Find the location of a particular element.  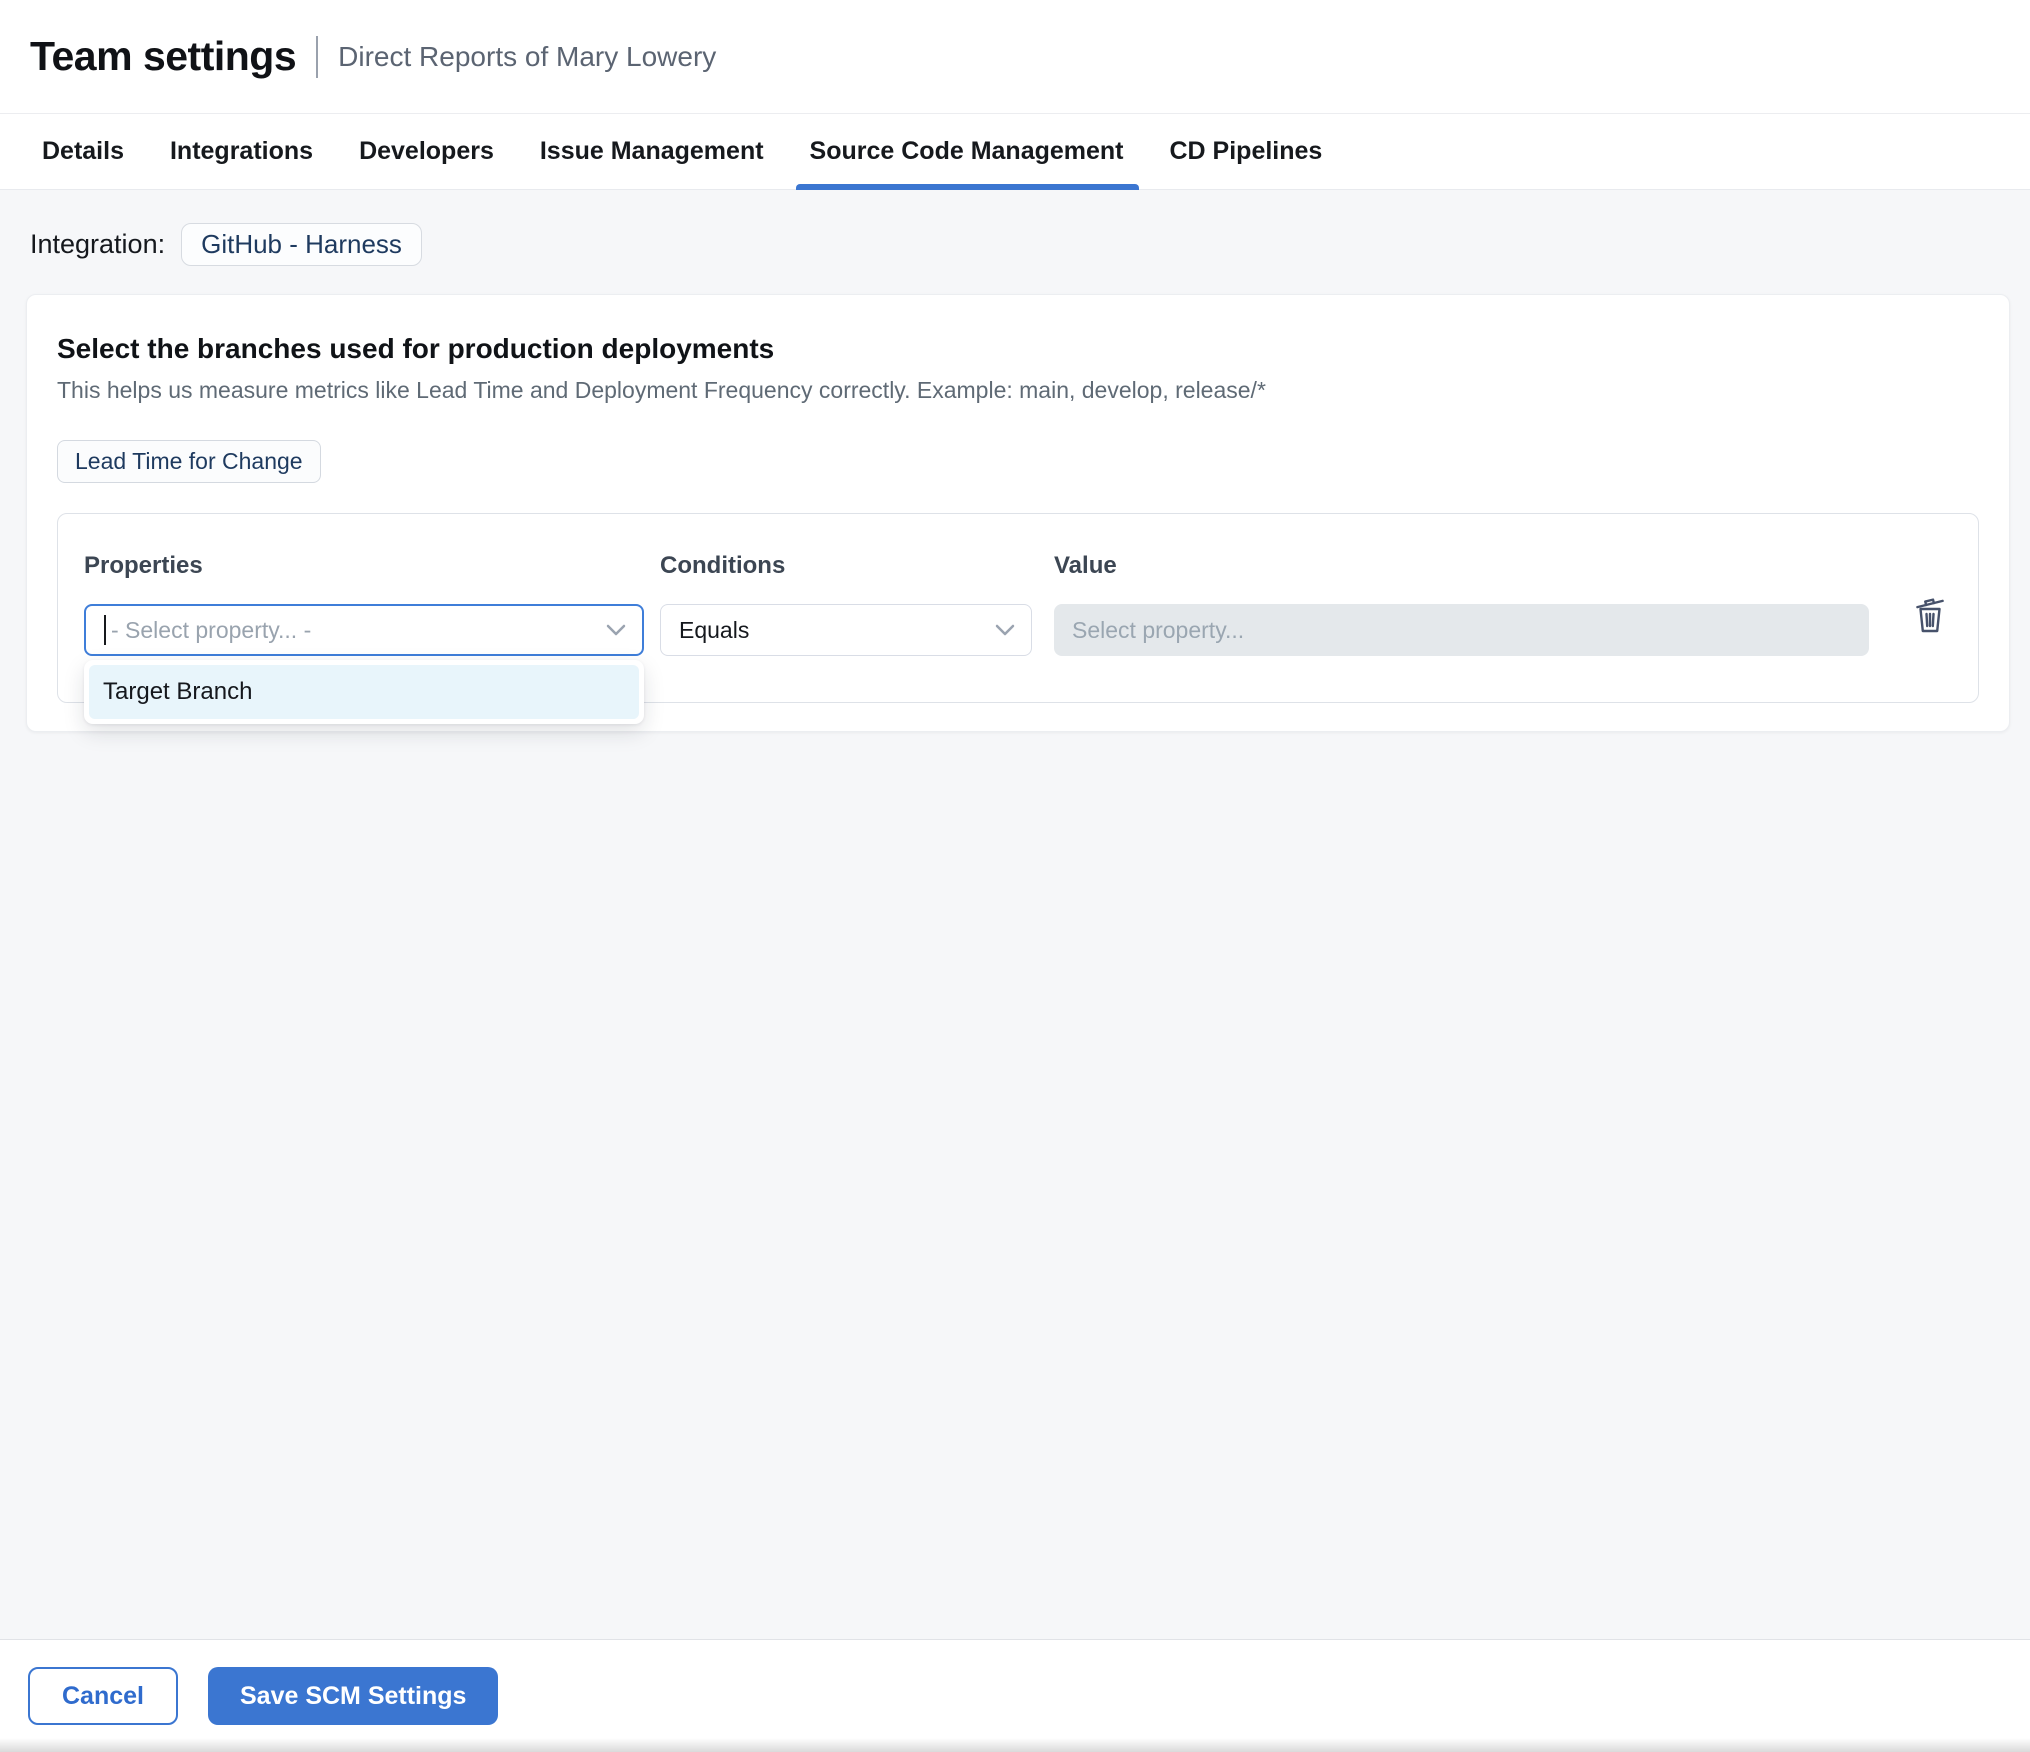

cancel-button: Cancel is located at coordinates (103, 1696).